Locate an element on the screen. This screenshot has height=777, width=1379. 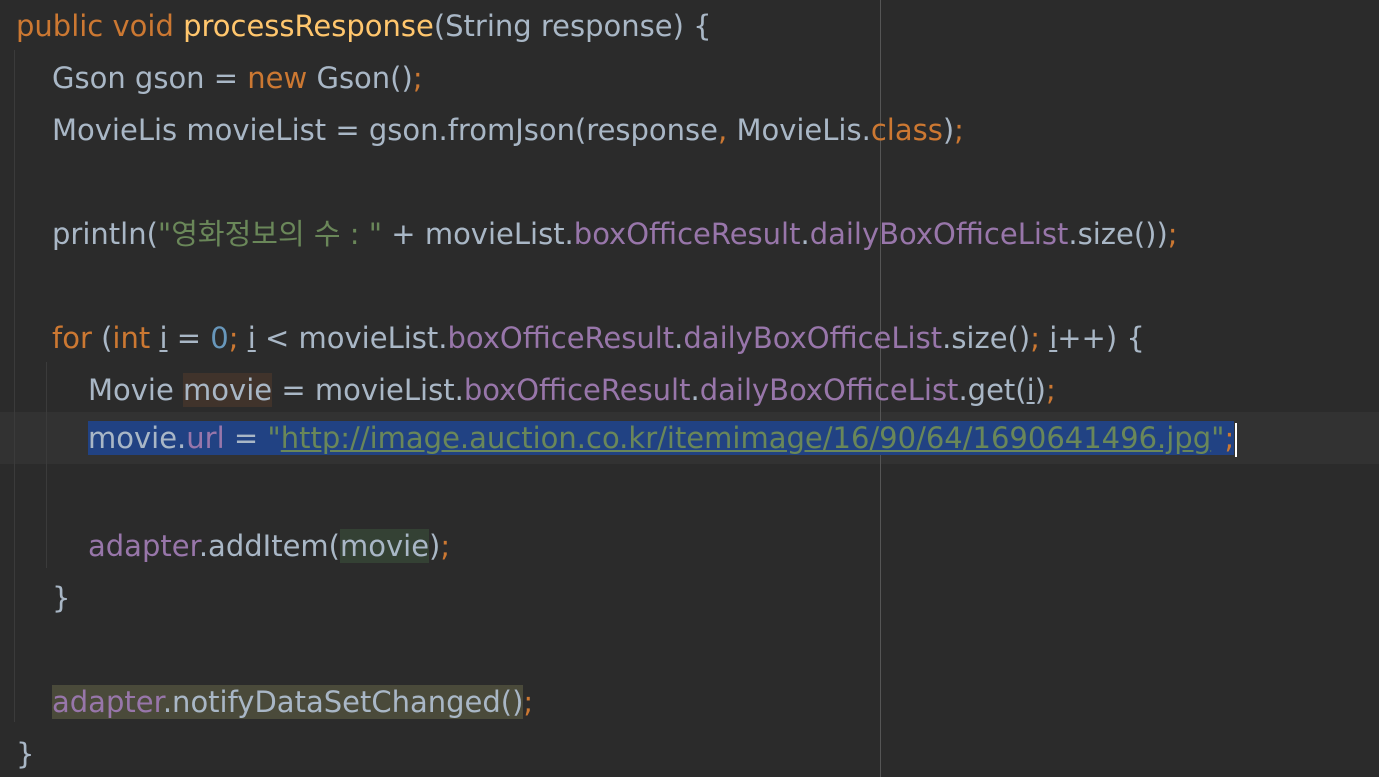
keyword-public: public is located at coordinates (60, 26).